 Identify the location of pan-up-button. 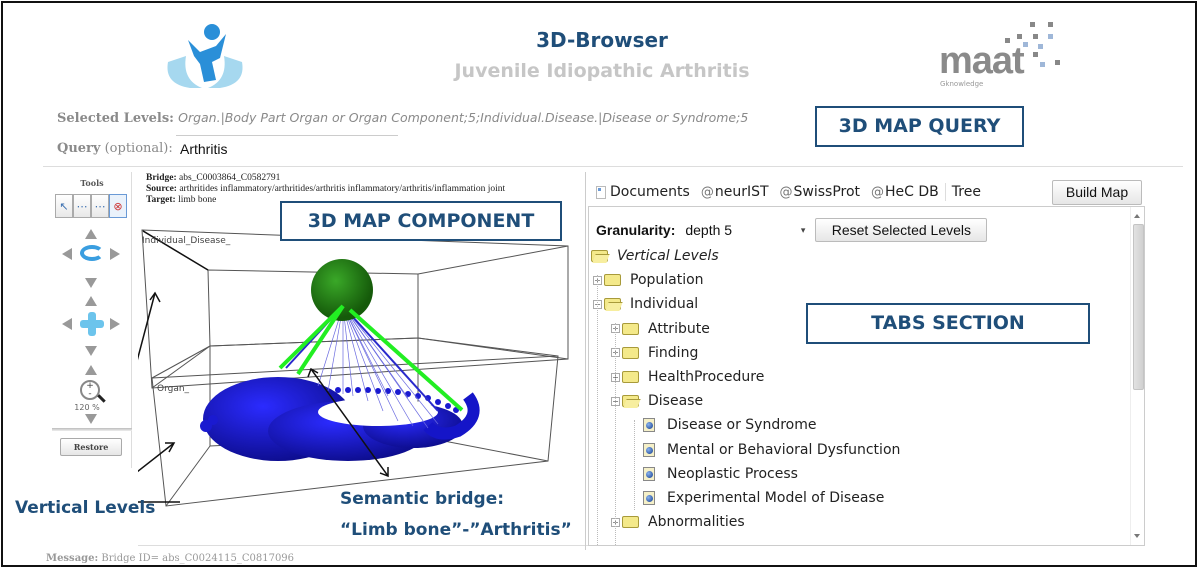
(91, 301).